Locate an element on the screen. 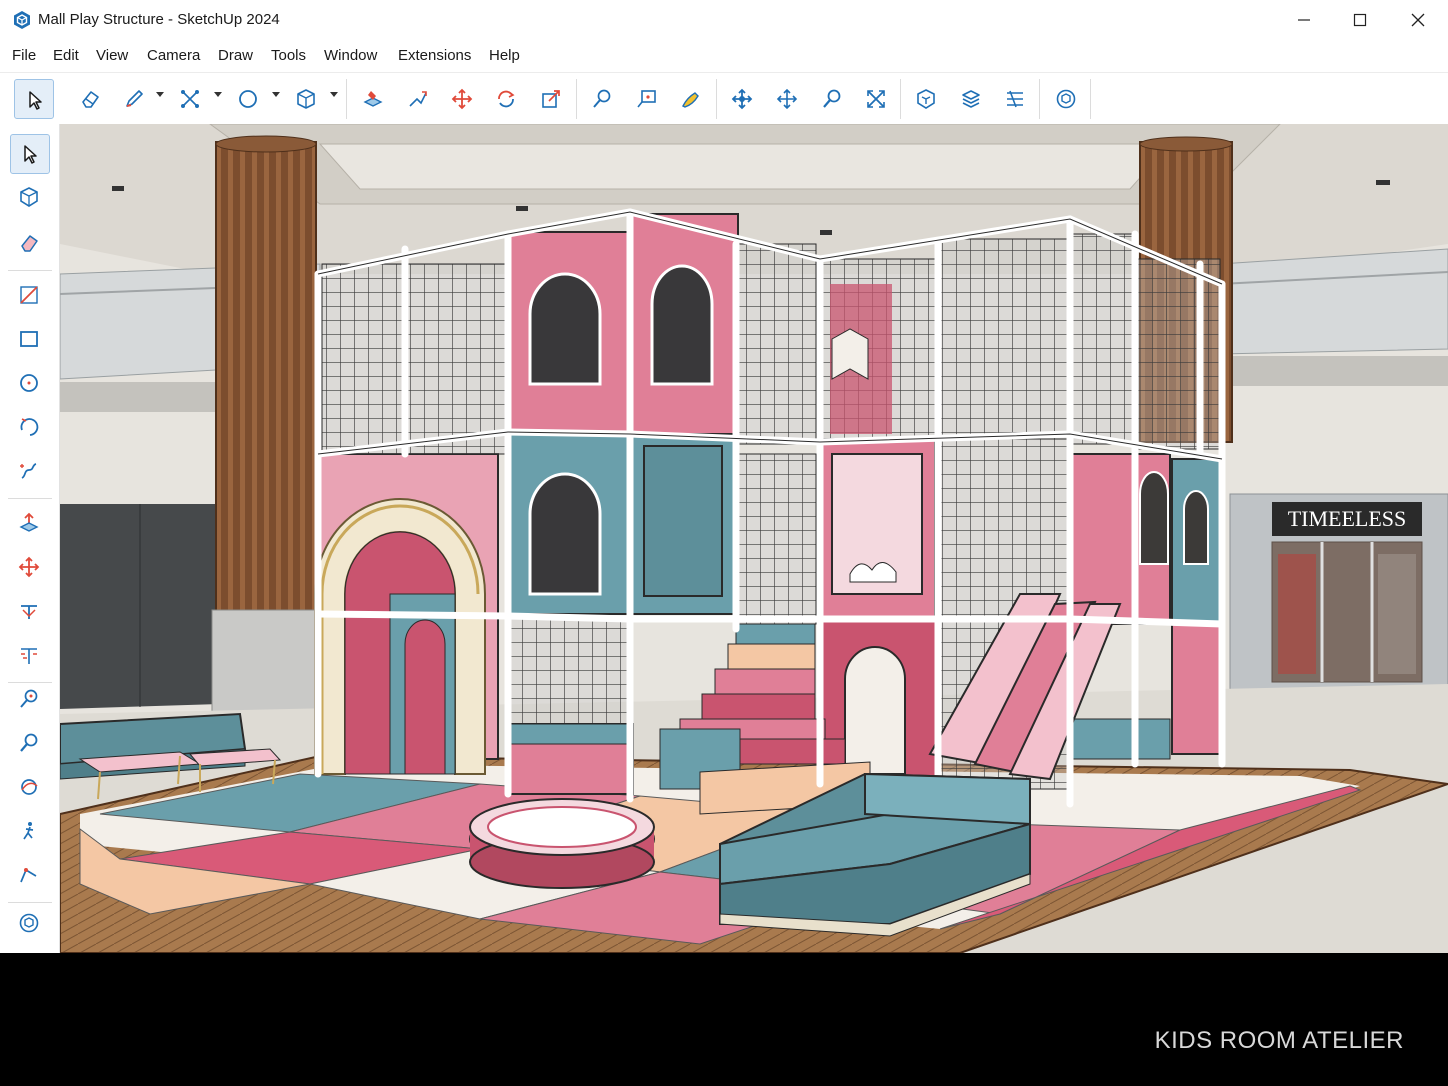 The image size is (1448, 1086). box-dropdown-caret is located at coordinates (334, 94).